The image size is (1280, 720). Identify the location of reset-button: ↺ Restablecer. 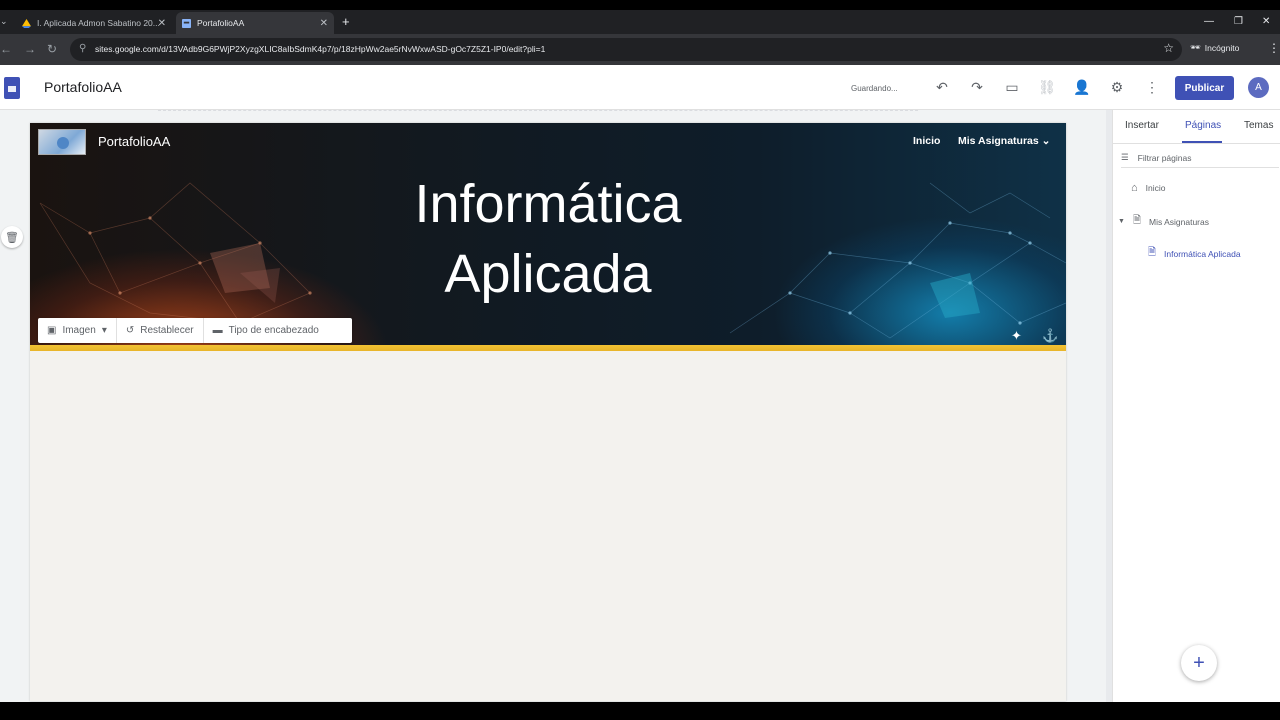
(160, 330).